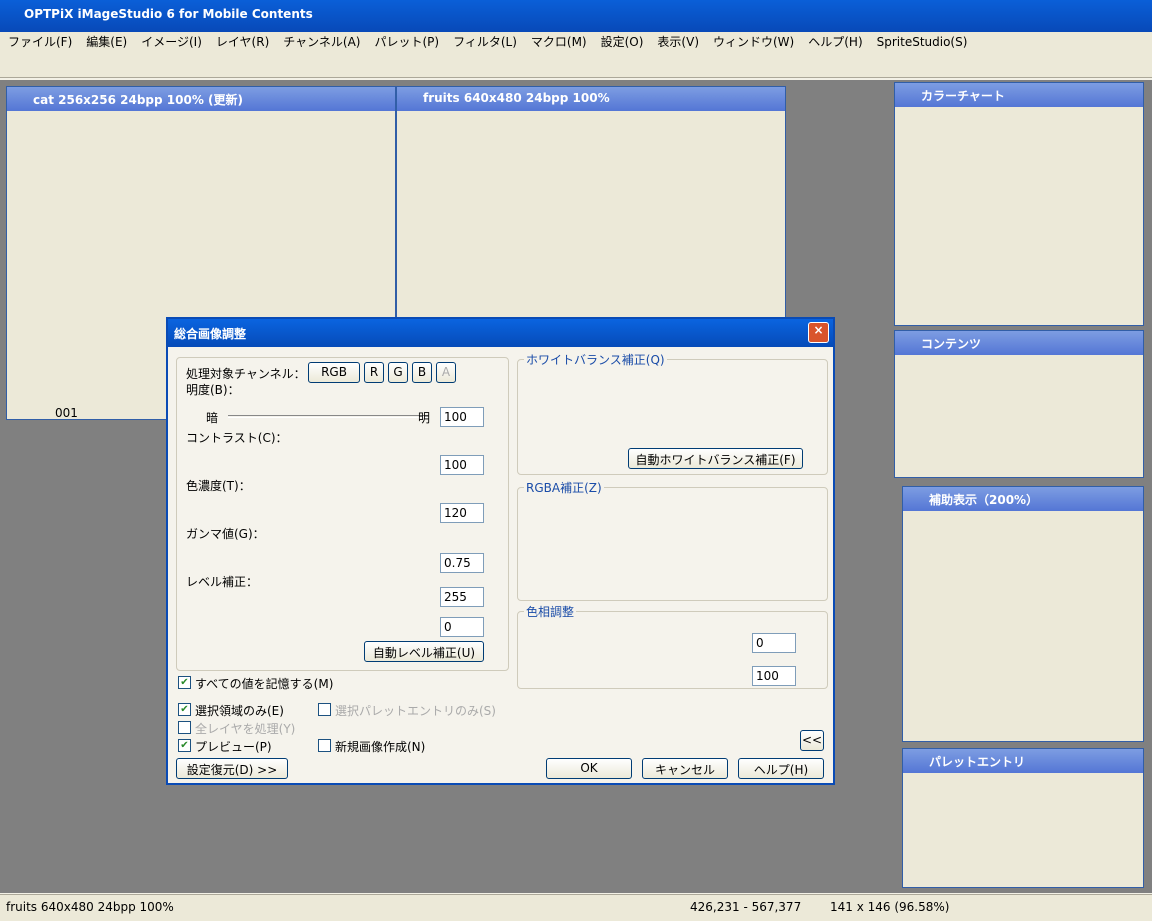  I want to click on contrast-label: コントラスト(C)：, so click(237, 438).